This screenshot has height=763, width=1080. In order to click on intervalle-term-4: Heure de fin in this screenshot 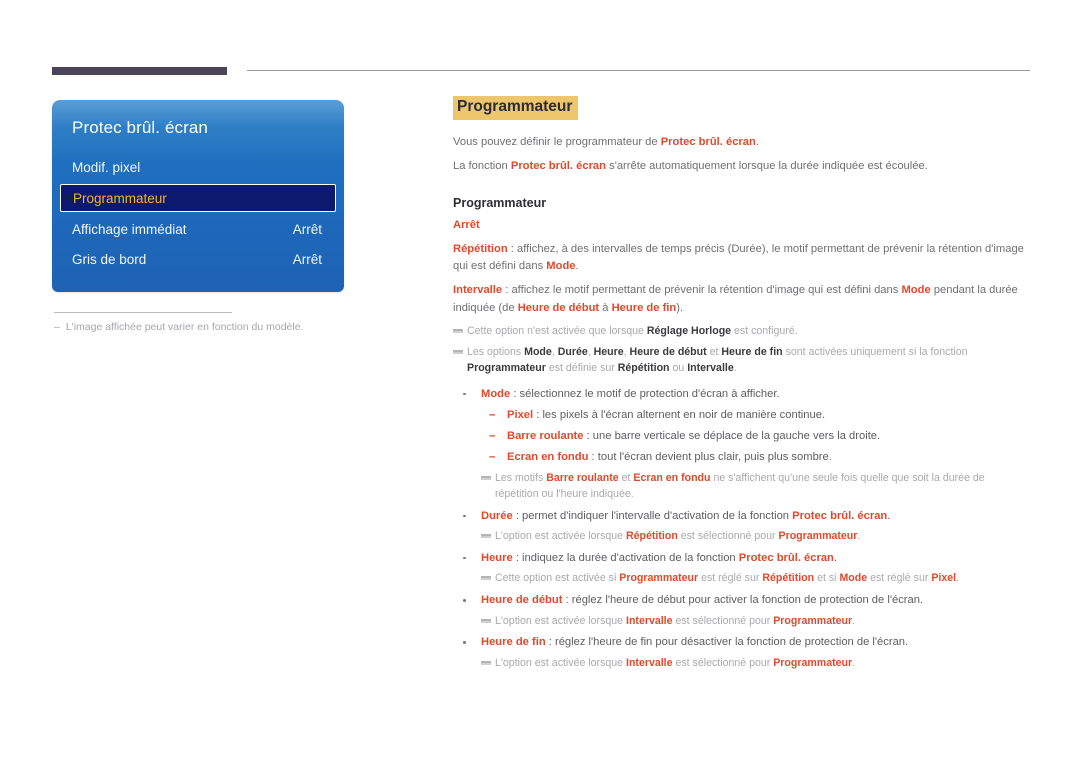, I will do `click(644, 307)`.